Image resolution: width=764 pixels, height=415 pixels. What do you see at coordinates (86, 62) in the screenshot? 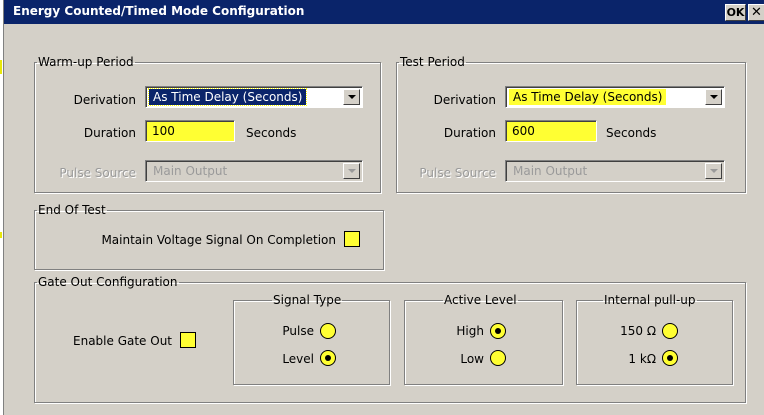
I see `warmup-period-legend: Warm-up Period` at bounding box center [86, 62].